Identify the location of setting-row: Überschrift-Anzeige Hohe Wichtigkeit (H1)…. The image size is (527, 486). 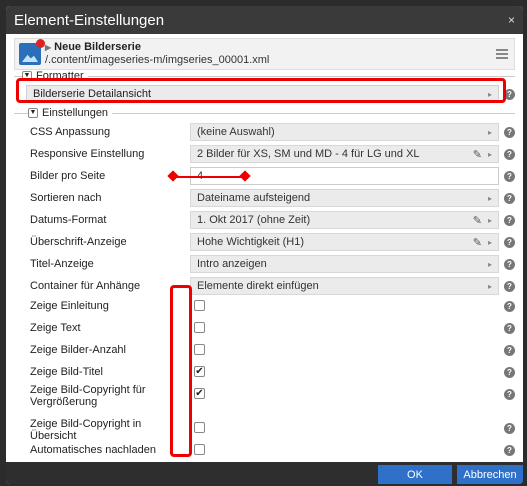
(272, 242).